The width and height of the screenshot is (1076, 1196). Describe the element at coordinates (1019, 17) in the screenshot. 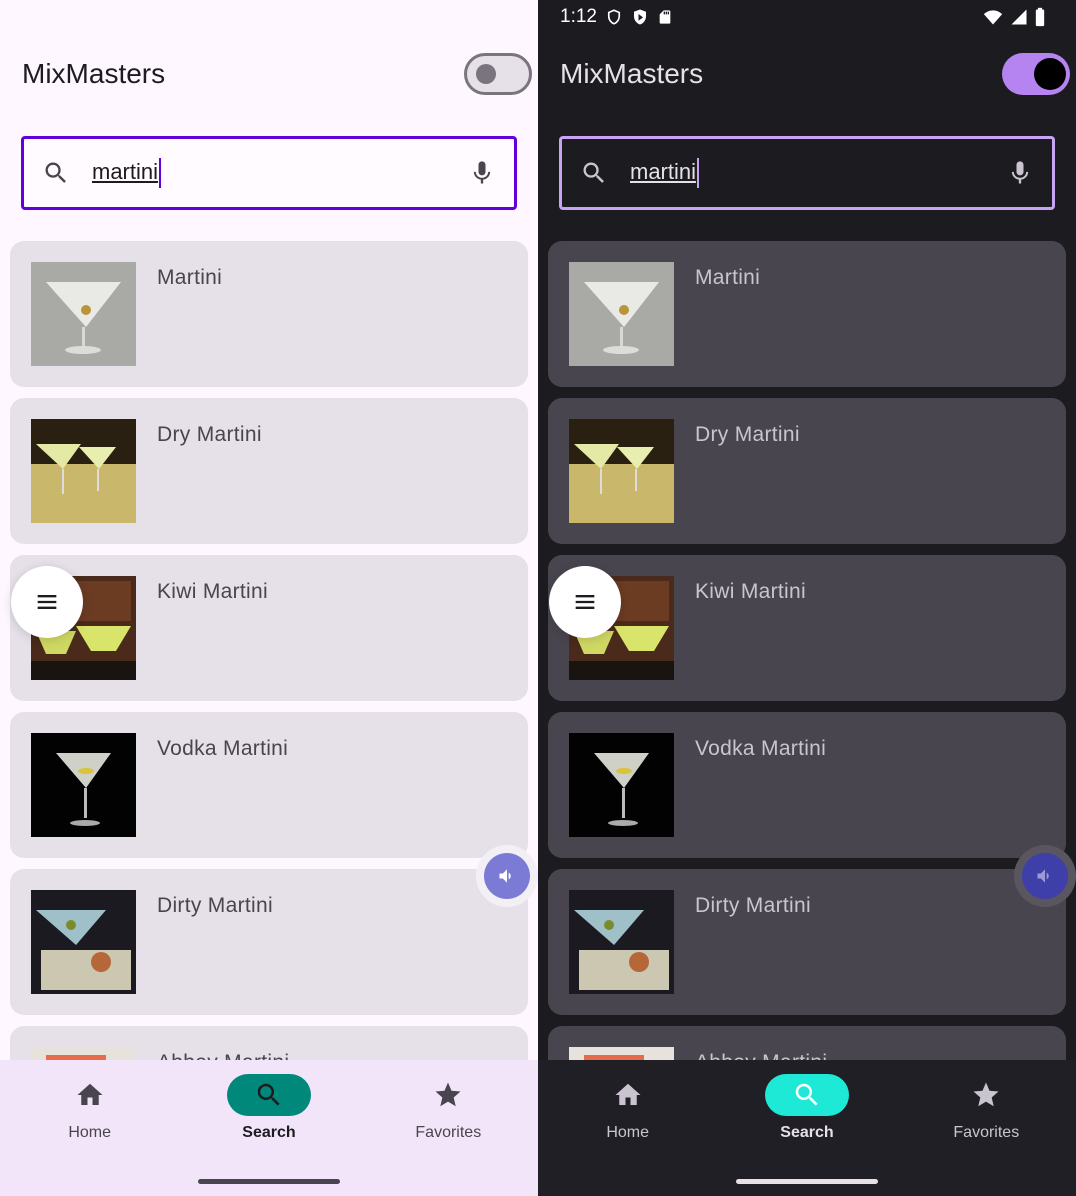

I see `signal-icon` at that location.